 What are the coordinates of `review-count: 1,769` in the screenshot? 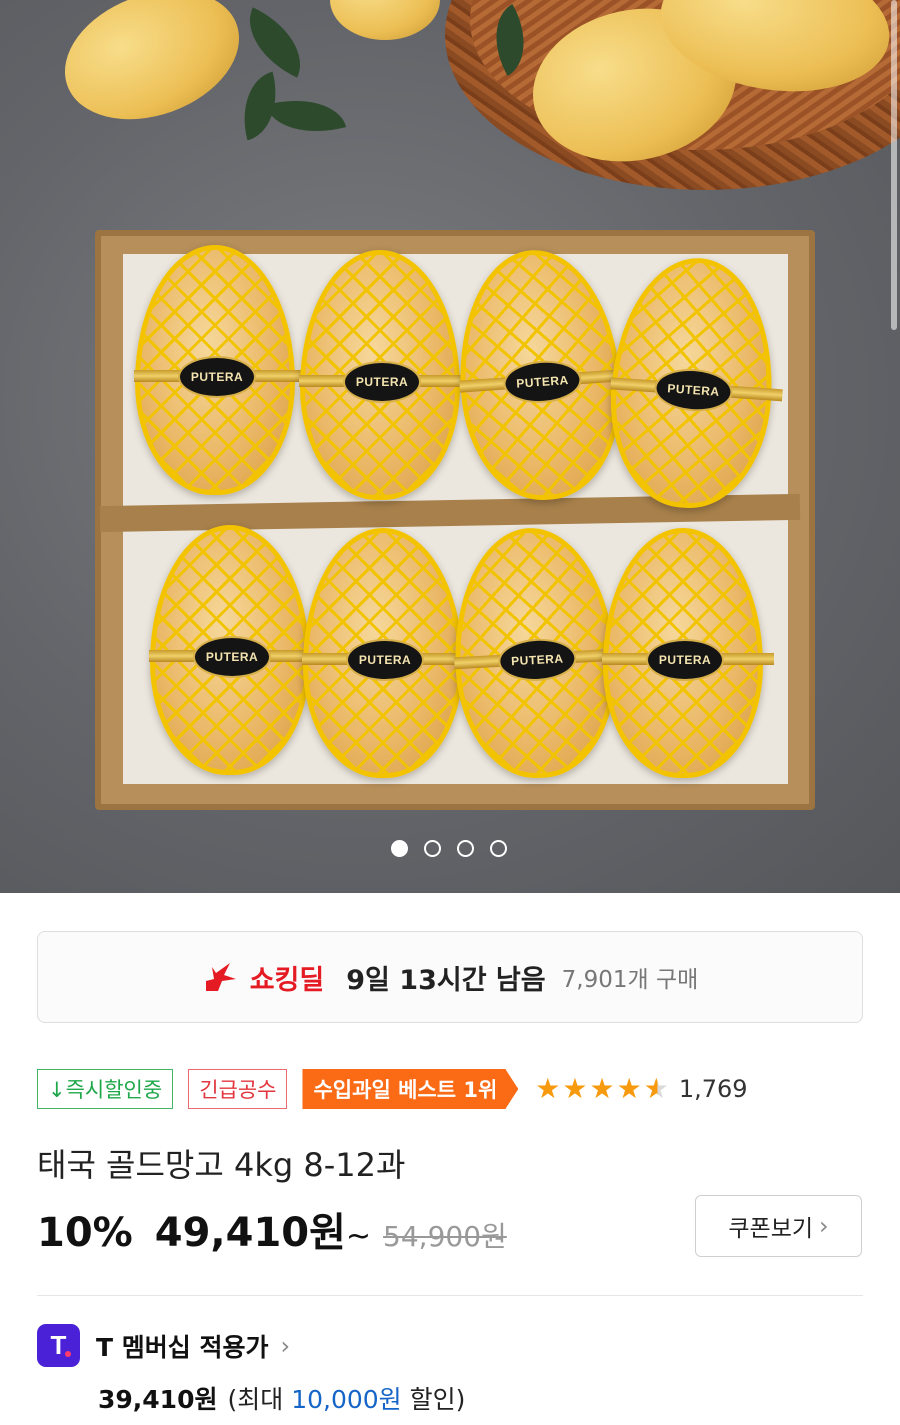 It's located at (713, 1089).